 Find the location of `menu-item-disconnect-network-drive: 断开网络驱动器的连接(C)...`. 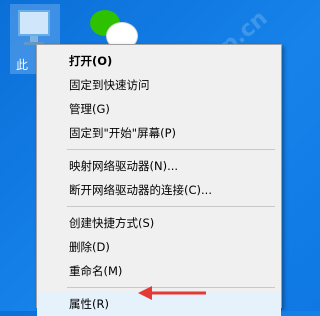

menu-item-disconnect-network-drive: 断开网络驱动器的连接(C)... is located at coordinates (159, 190).